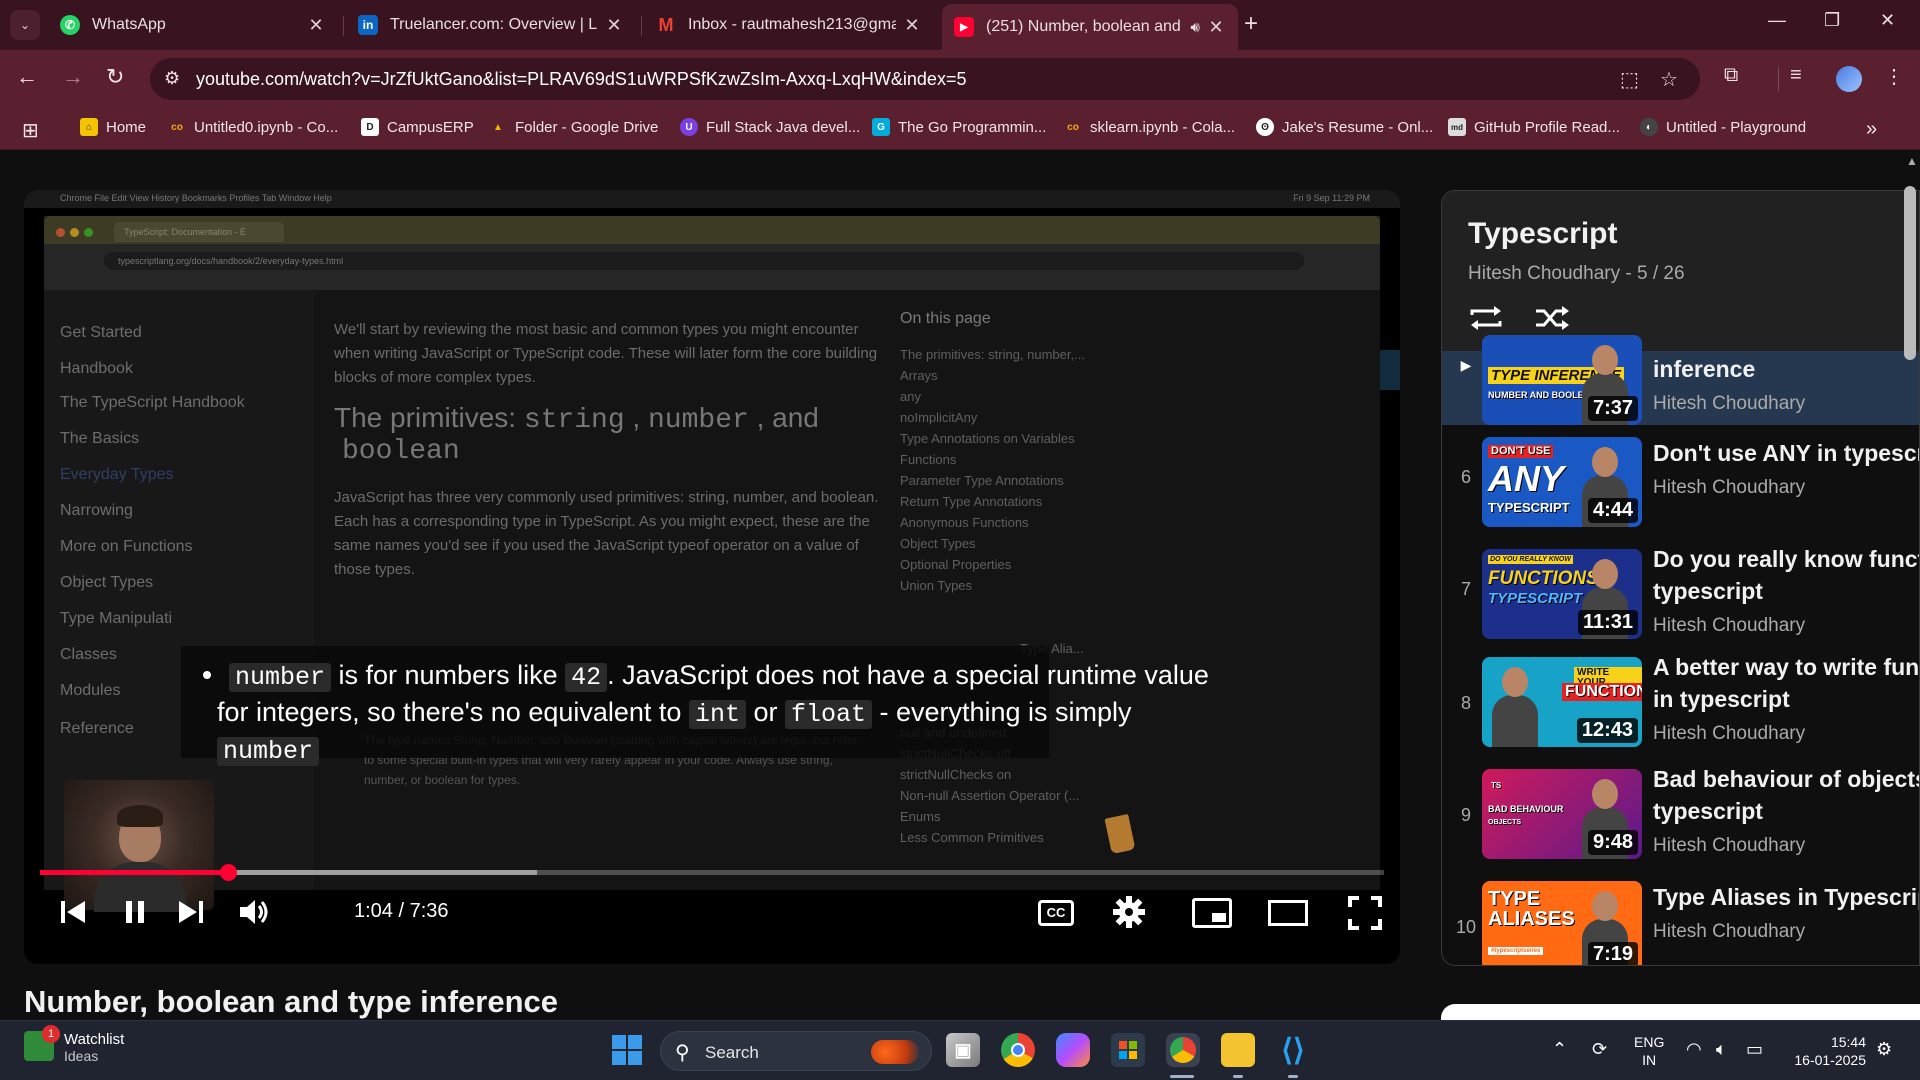  Describe the element at coordinates (1721, 1049) in the screenshot. I see `speaker-icon: 🔈︎` at that location.